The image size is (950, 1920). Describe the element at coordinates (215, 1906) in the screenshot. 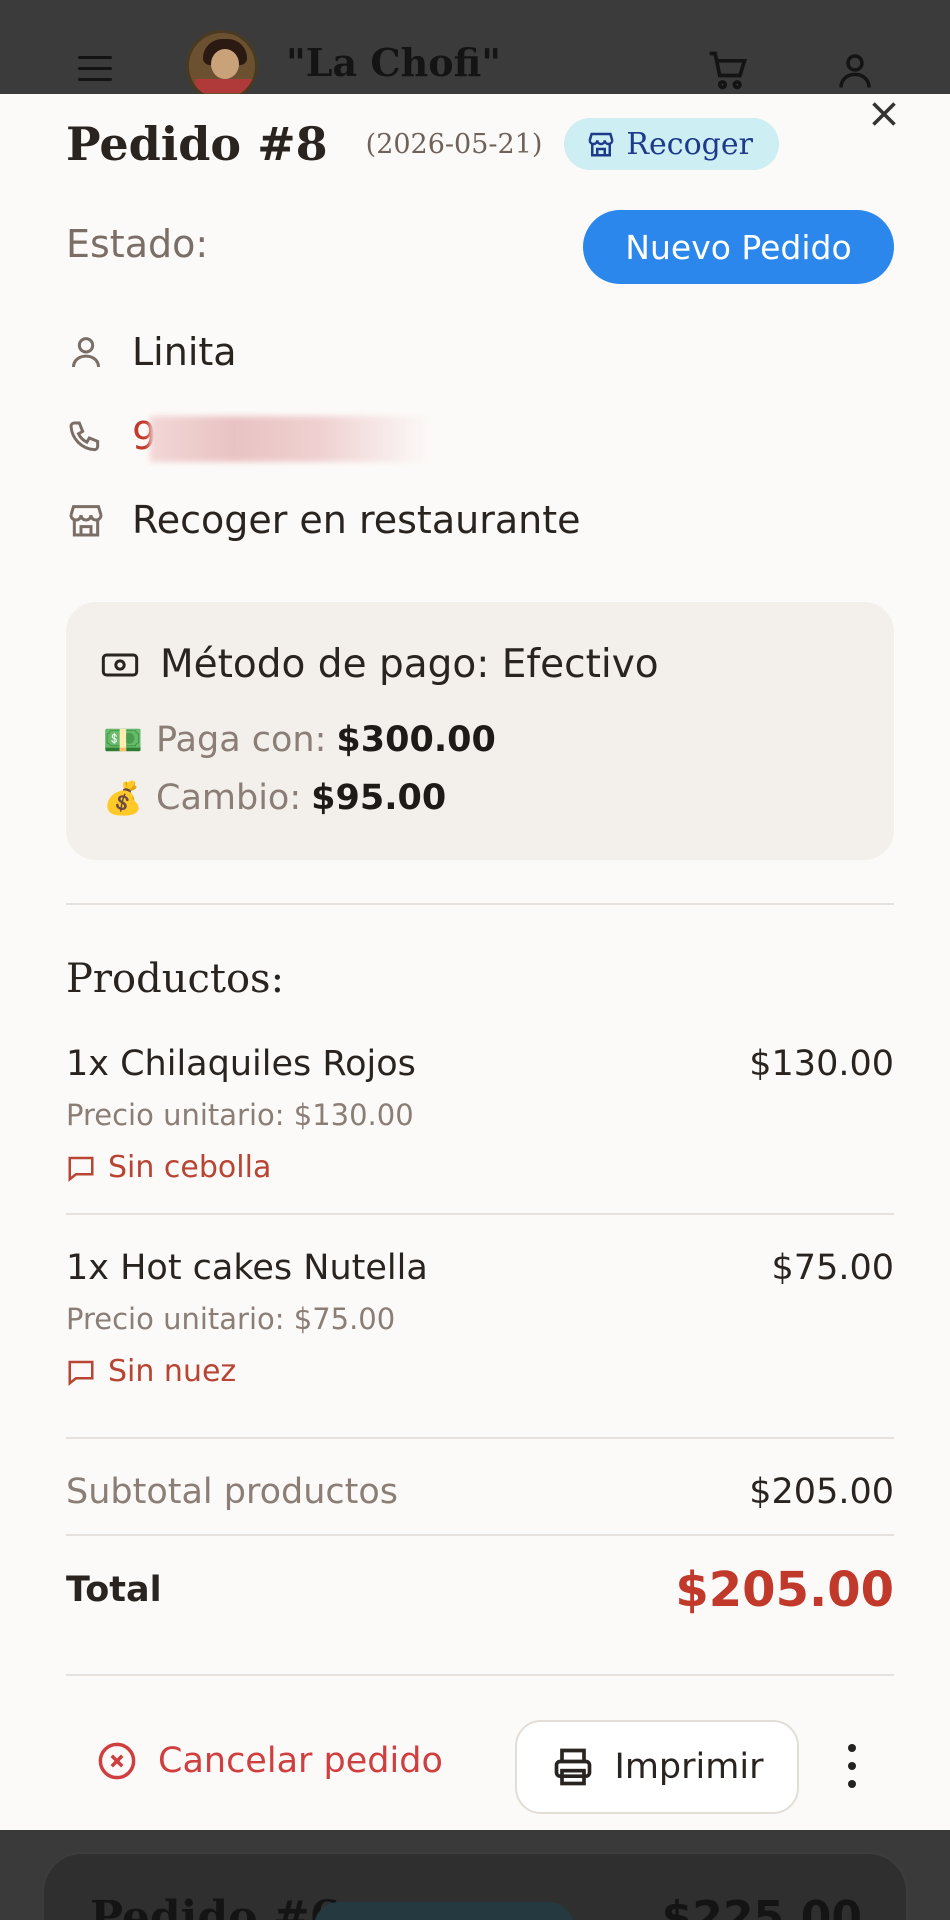

I see `background-order-title: Pedido #6` at that location.